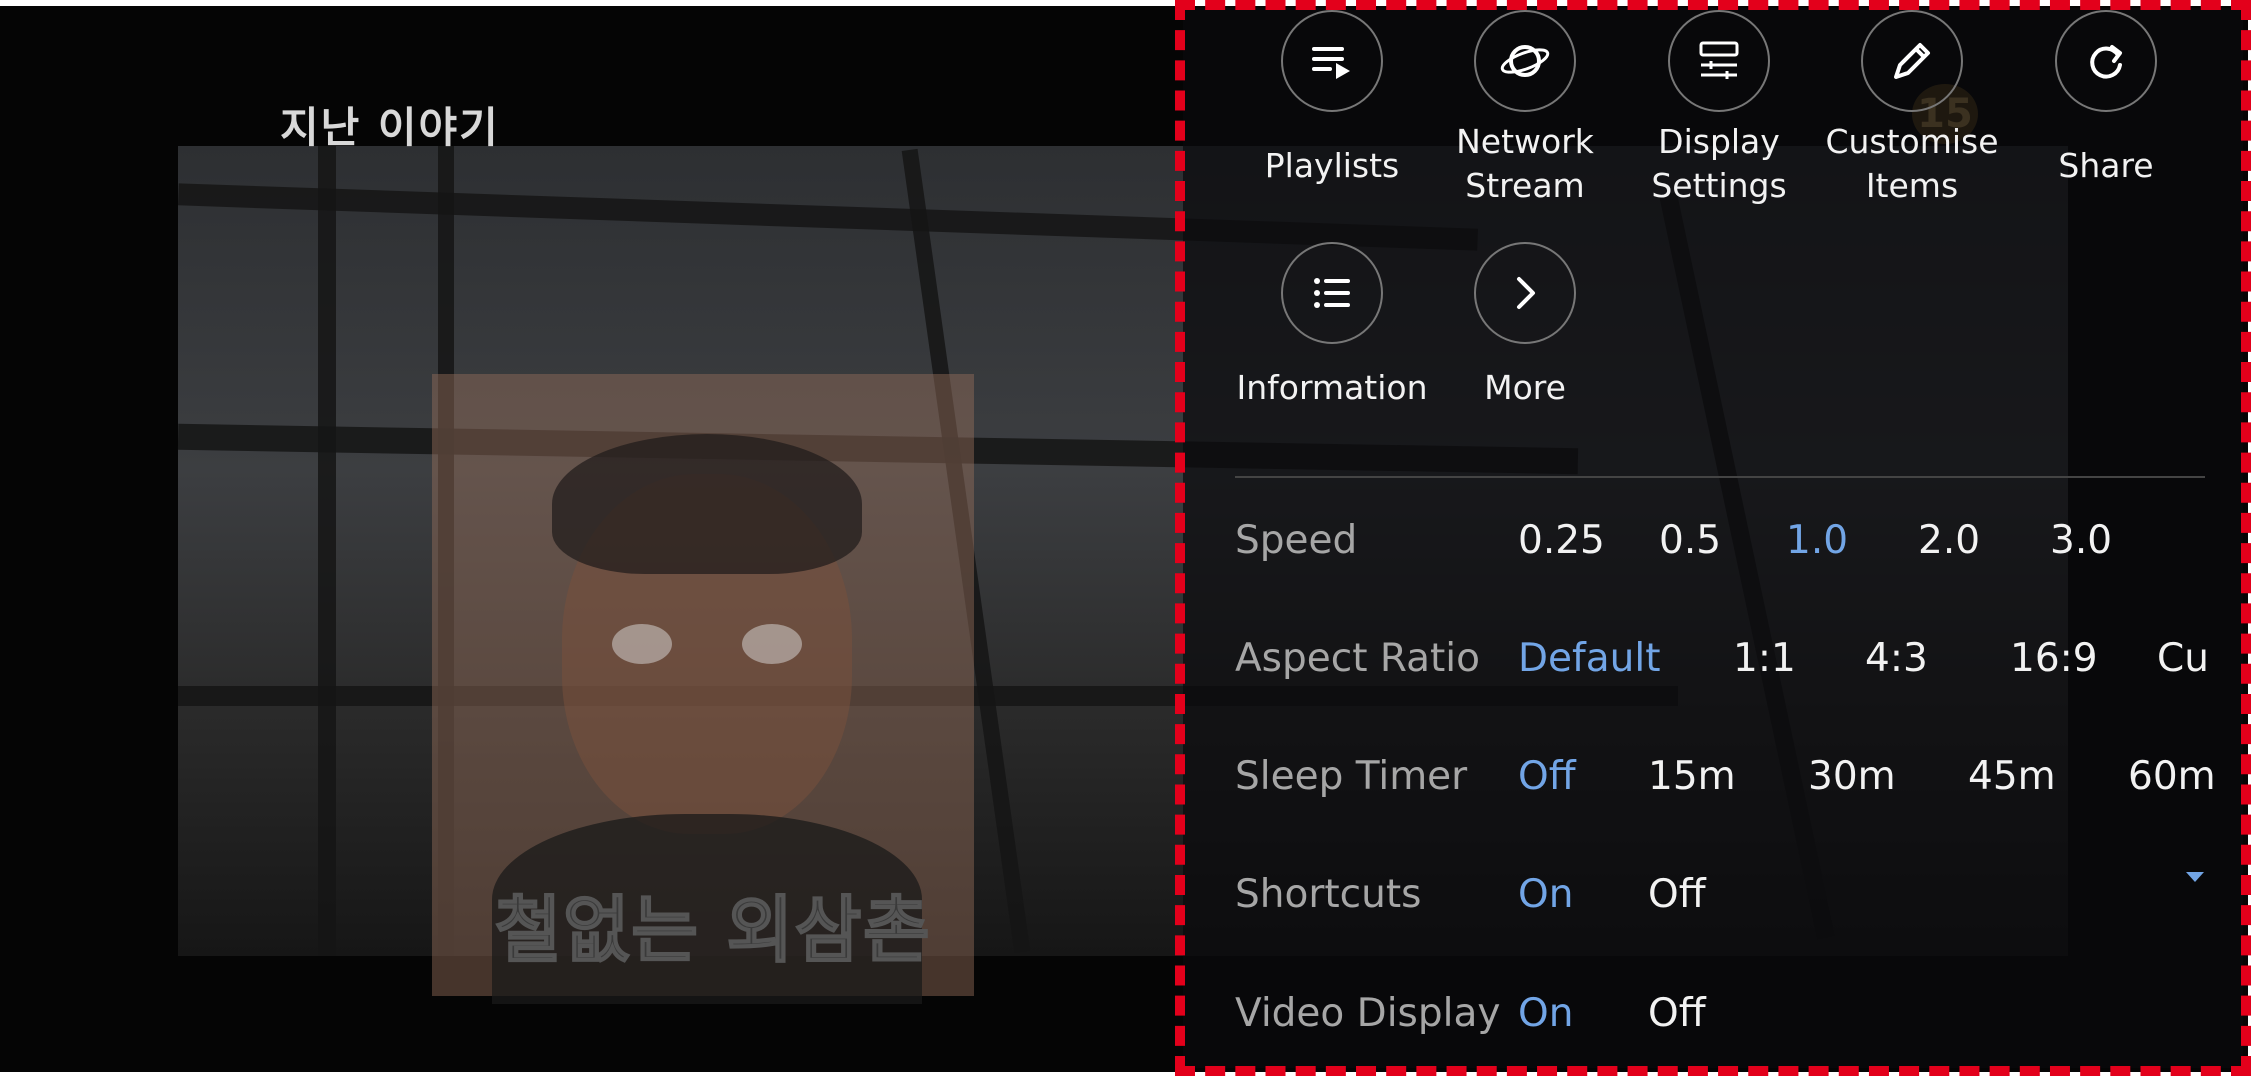  Describe the element at coordinates (1852, 777) in the screenshot. I see `sleep-option-30m: 30m` at that location.